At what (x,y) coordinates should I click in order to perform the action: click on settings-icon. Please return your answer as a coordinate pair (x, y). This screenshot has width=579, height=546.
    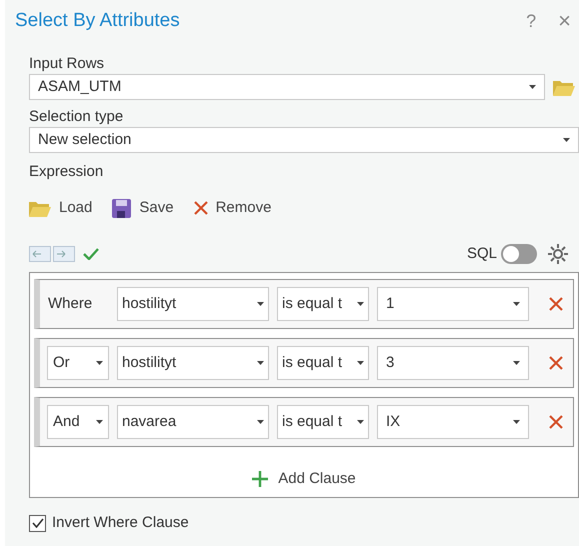
    Looking at the image, I should click on (558, 254).